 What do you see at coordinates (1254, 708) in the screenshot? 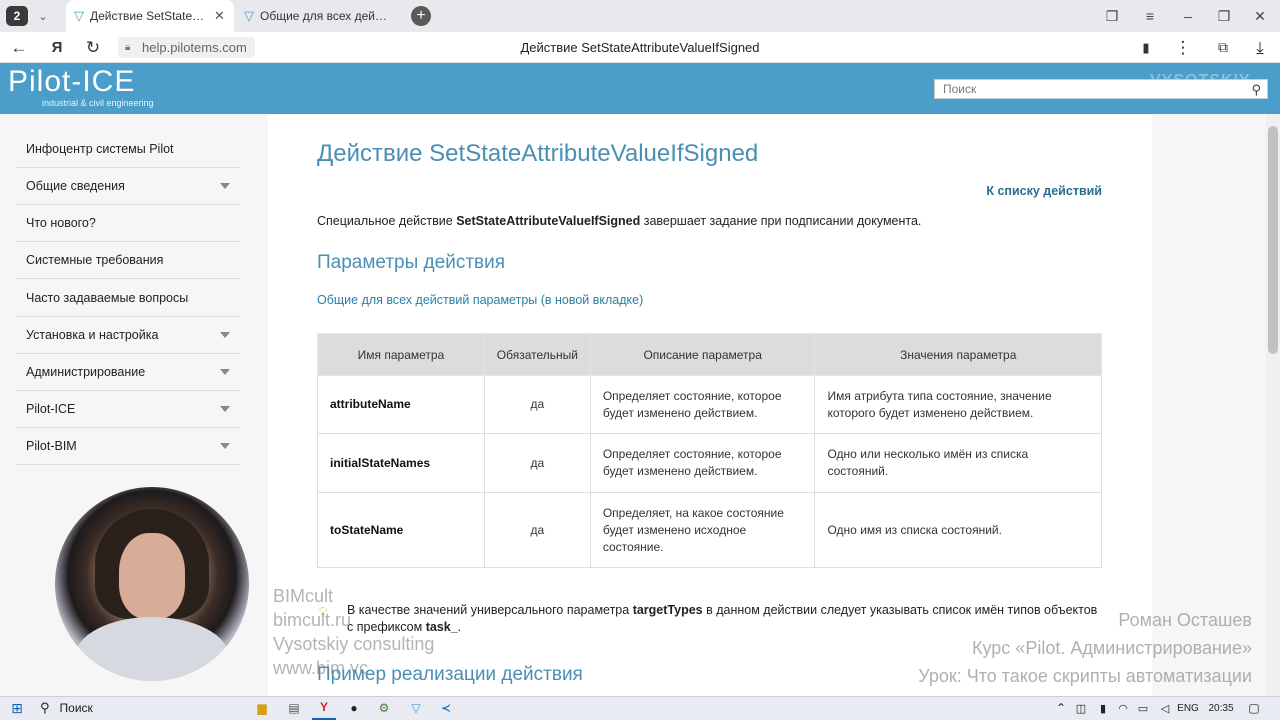
I see `notifications-icon: ▢` at bounding box center [1254, 708].